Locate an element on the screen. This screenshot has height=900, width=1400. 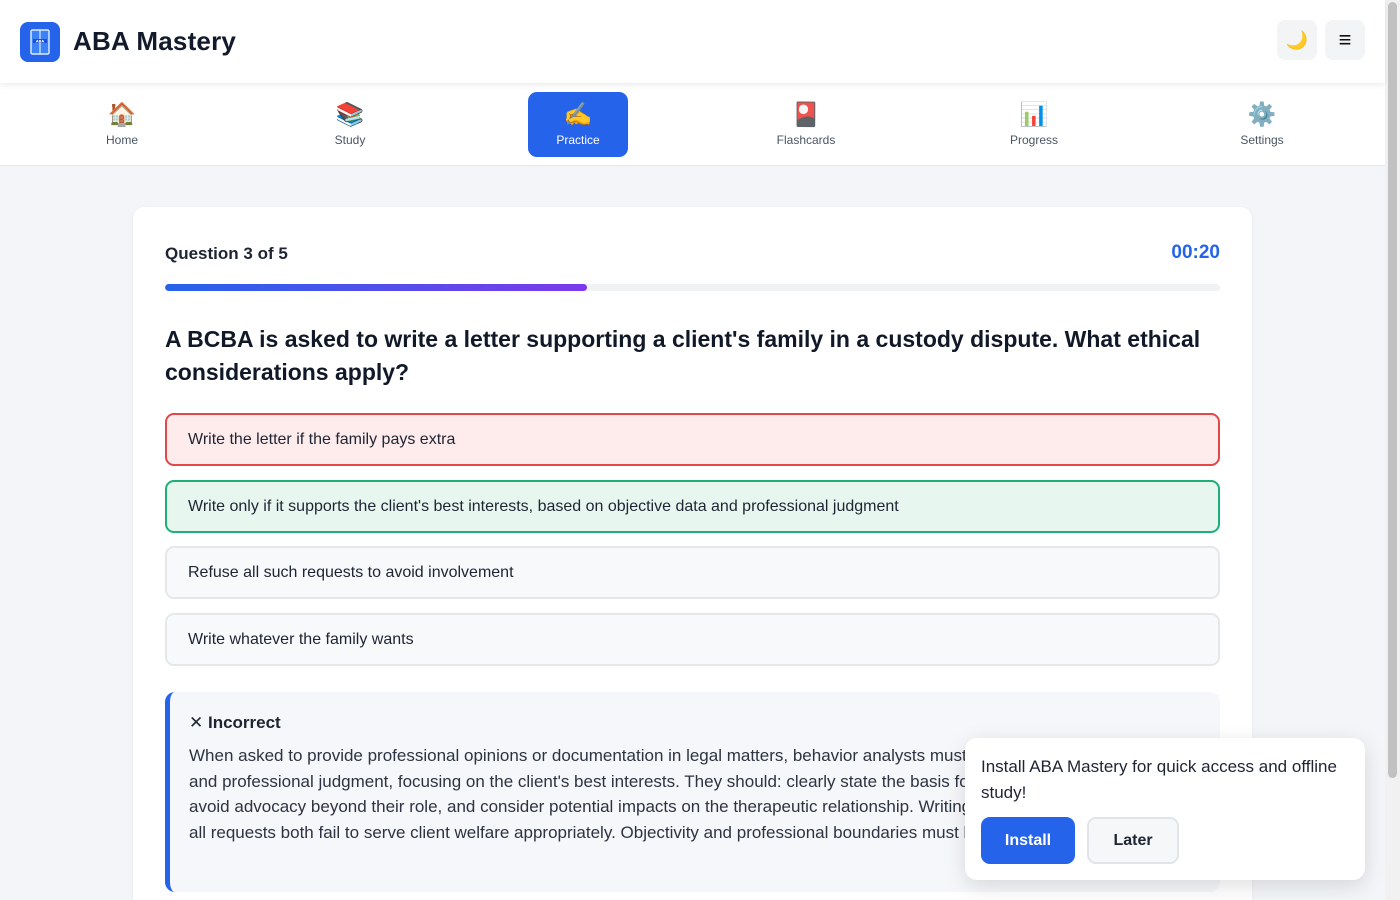
later-button: Later is located at coordinates (1133, 840).